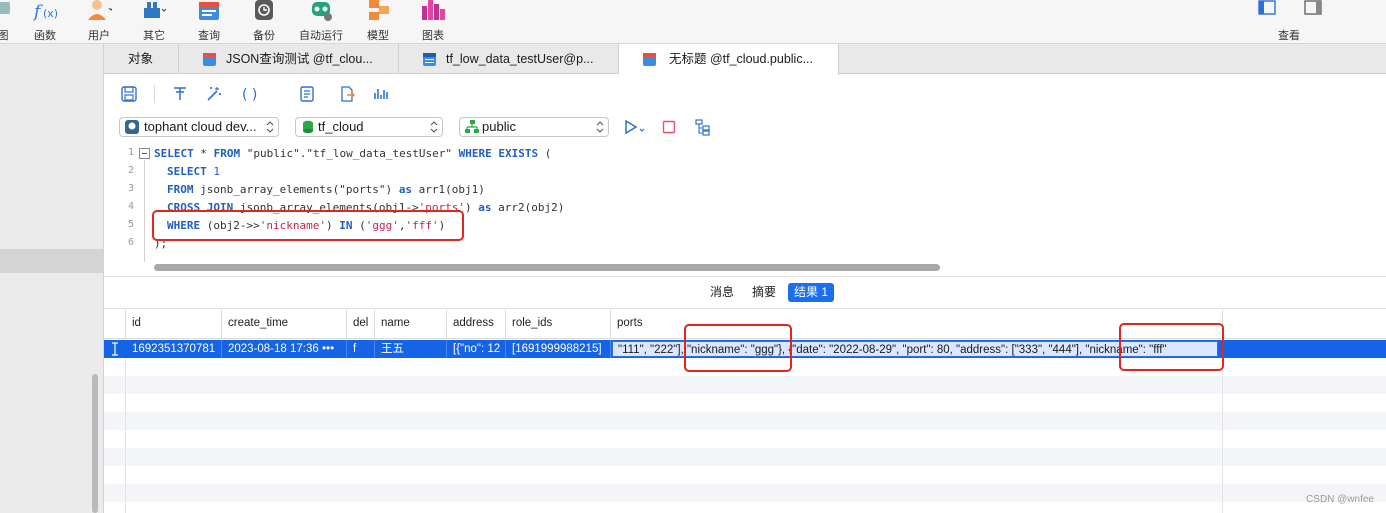 The height and width of the screenshot is (513, 1386). I want to click on explain-plan-icon, so click(703, 127).